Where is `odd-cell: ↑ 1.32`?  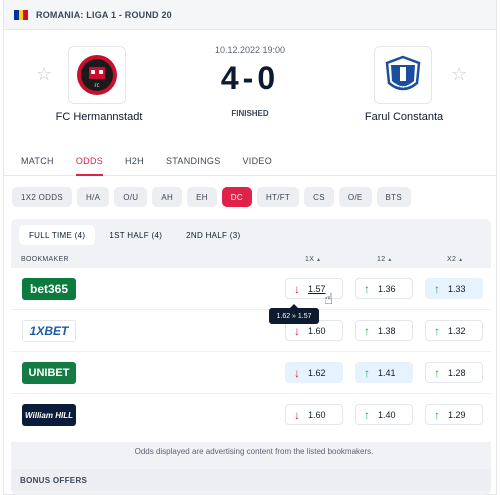 odd-cell: ↑ 1.32 is located at coordinates (454, 330).